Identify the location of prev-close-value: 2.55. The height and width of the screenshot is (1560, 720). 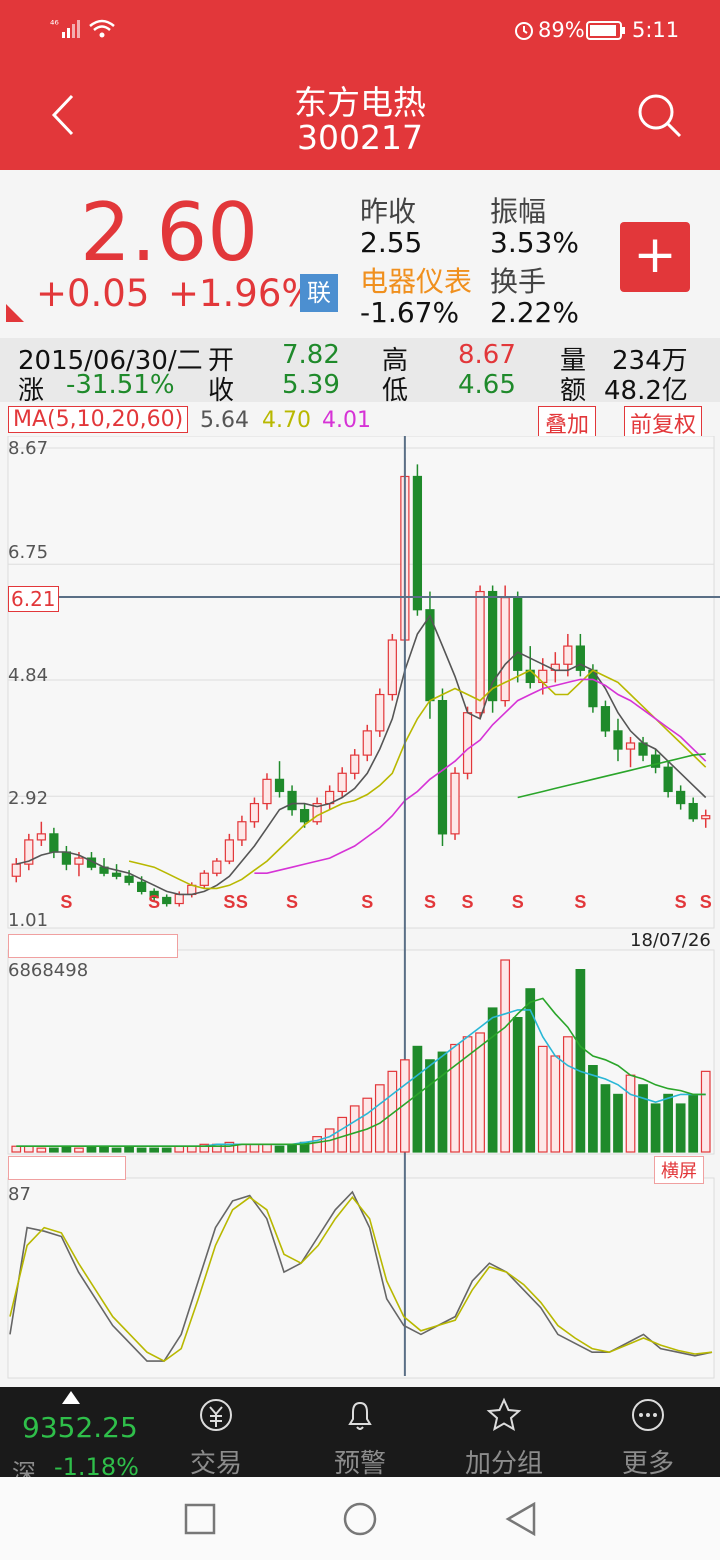
(391, 242).